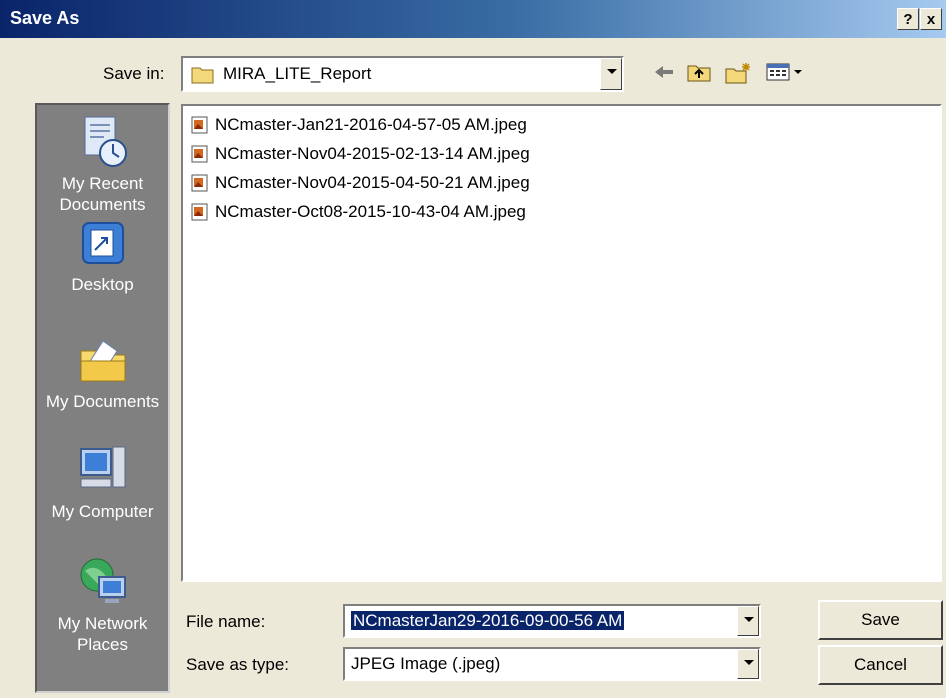  I want to click on file-name-label: File name:, so click(226, 621).